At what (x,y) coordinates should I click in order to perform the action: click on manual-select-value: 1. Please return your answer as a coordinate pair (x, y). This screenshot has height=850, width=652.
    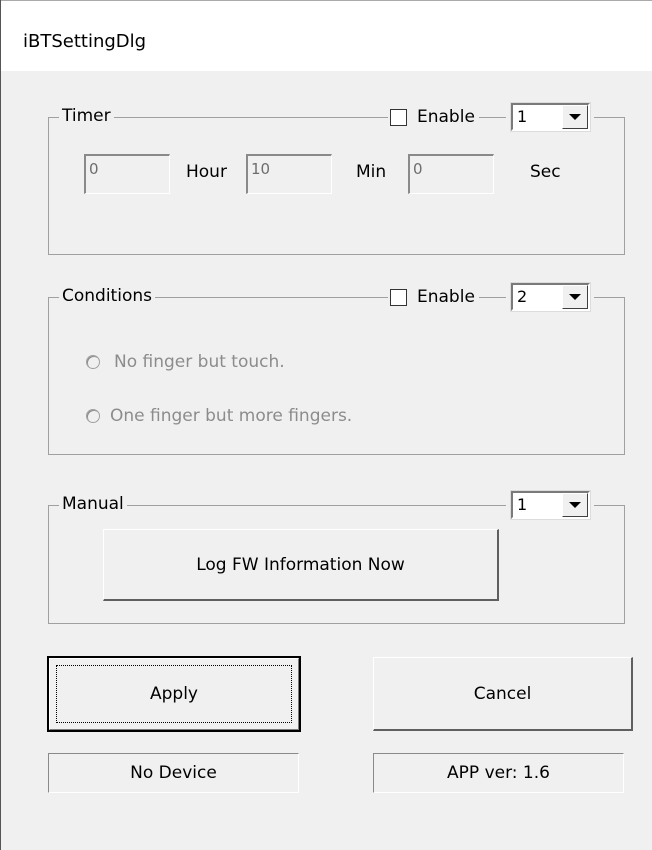
    Looking at the image, I should click on (522, 504).